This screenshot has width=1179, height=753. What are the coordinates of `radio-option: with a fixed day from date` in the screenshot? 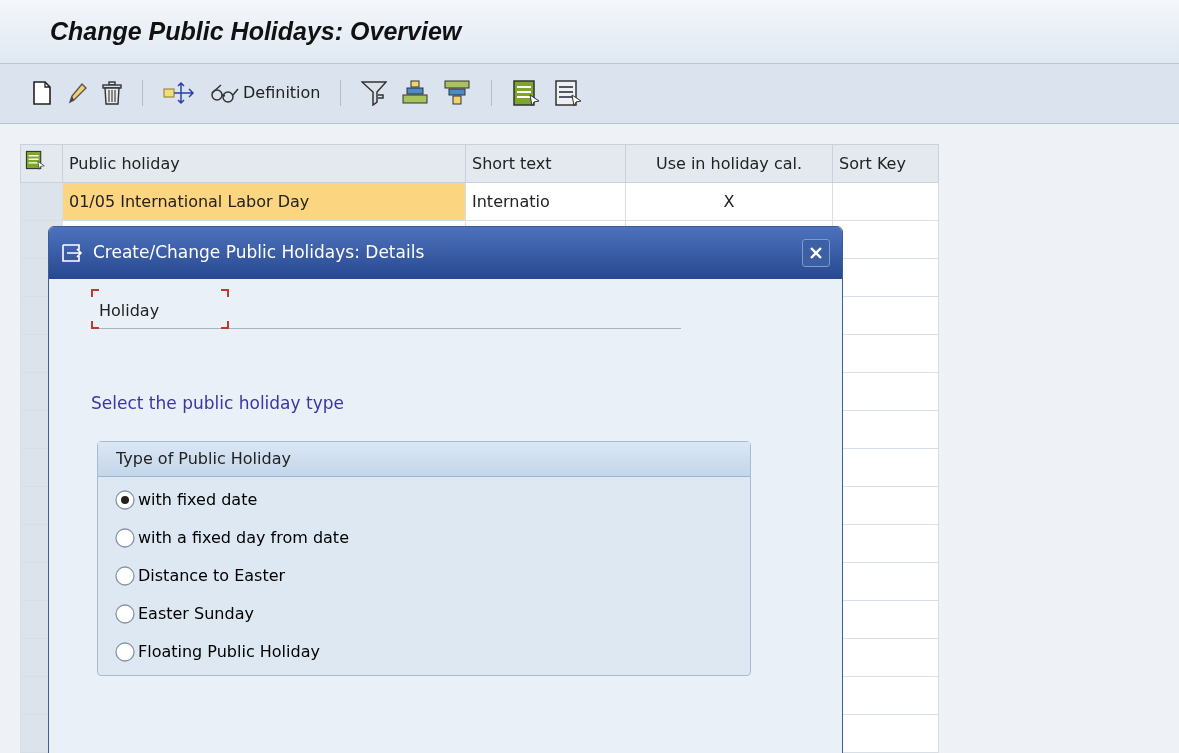 It's located at (226, 537).